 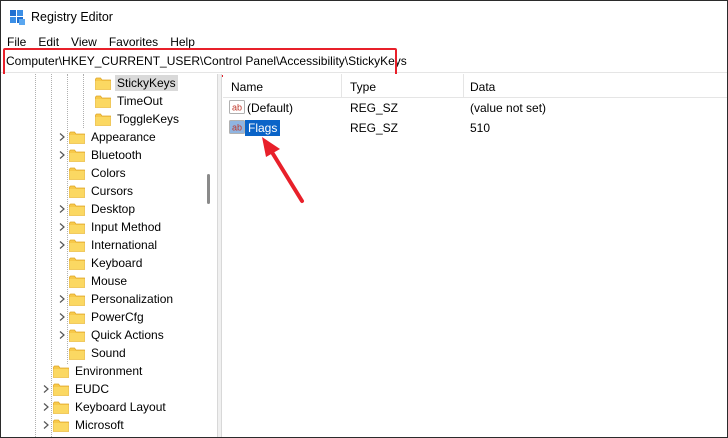 I want to click on value-row-default: ab (Default) REG_SZ (value not set), so click(x=475, y=108).